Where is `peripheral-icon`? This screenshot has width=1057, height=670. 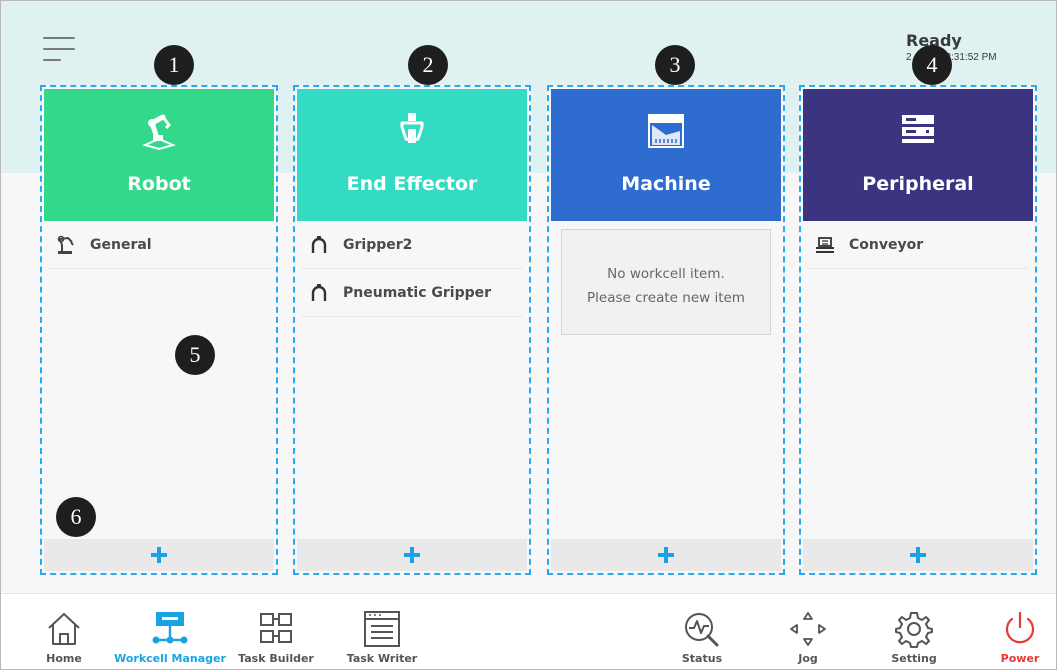 peripheral-icon is located at coordinates (918, 129).